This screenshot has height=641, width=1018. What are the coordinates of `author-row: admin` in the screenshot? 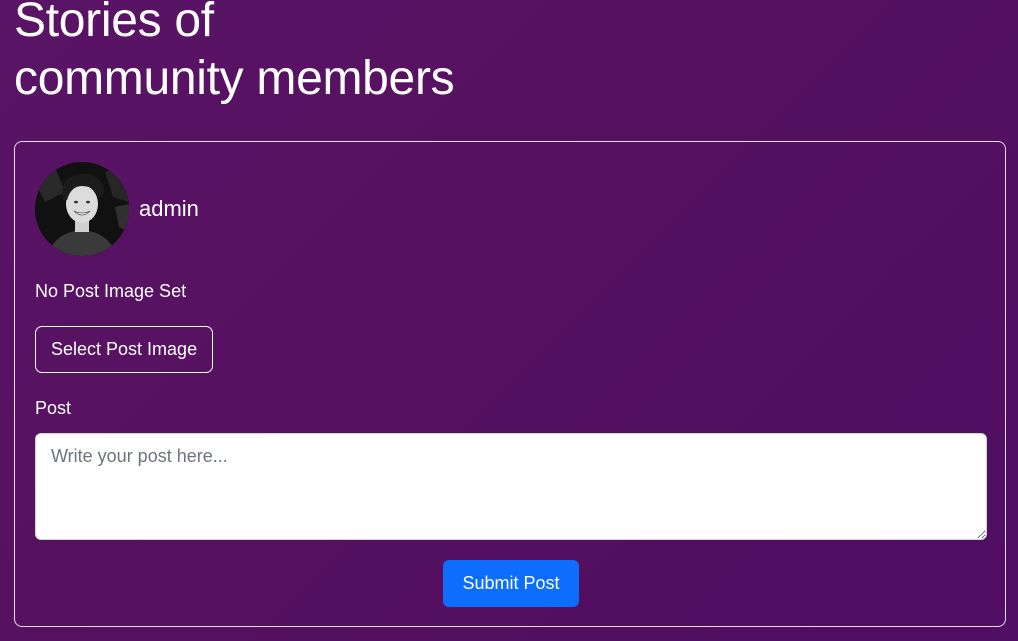 It's located at (117, 209).